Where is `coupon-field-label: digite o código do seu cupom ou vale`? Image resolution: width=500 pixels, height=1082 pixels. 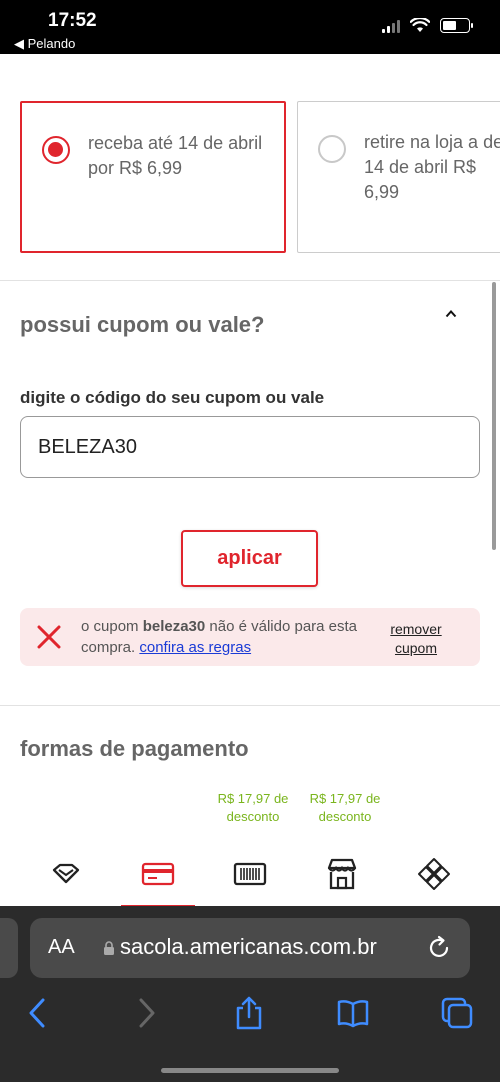 coupon-field-label: digite o código do seu cupom ou vale is located at coordinates (172, 397).